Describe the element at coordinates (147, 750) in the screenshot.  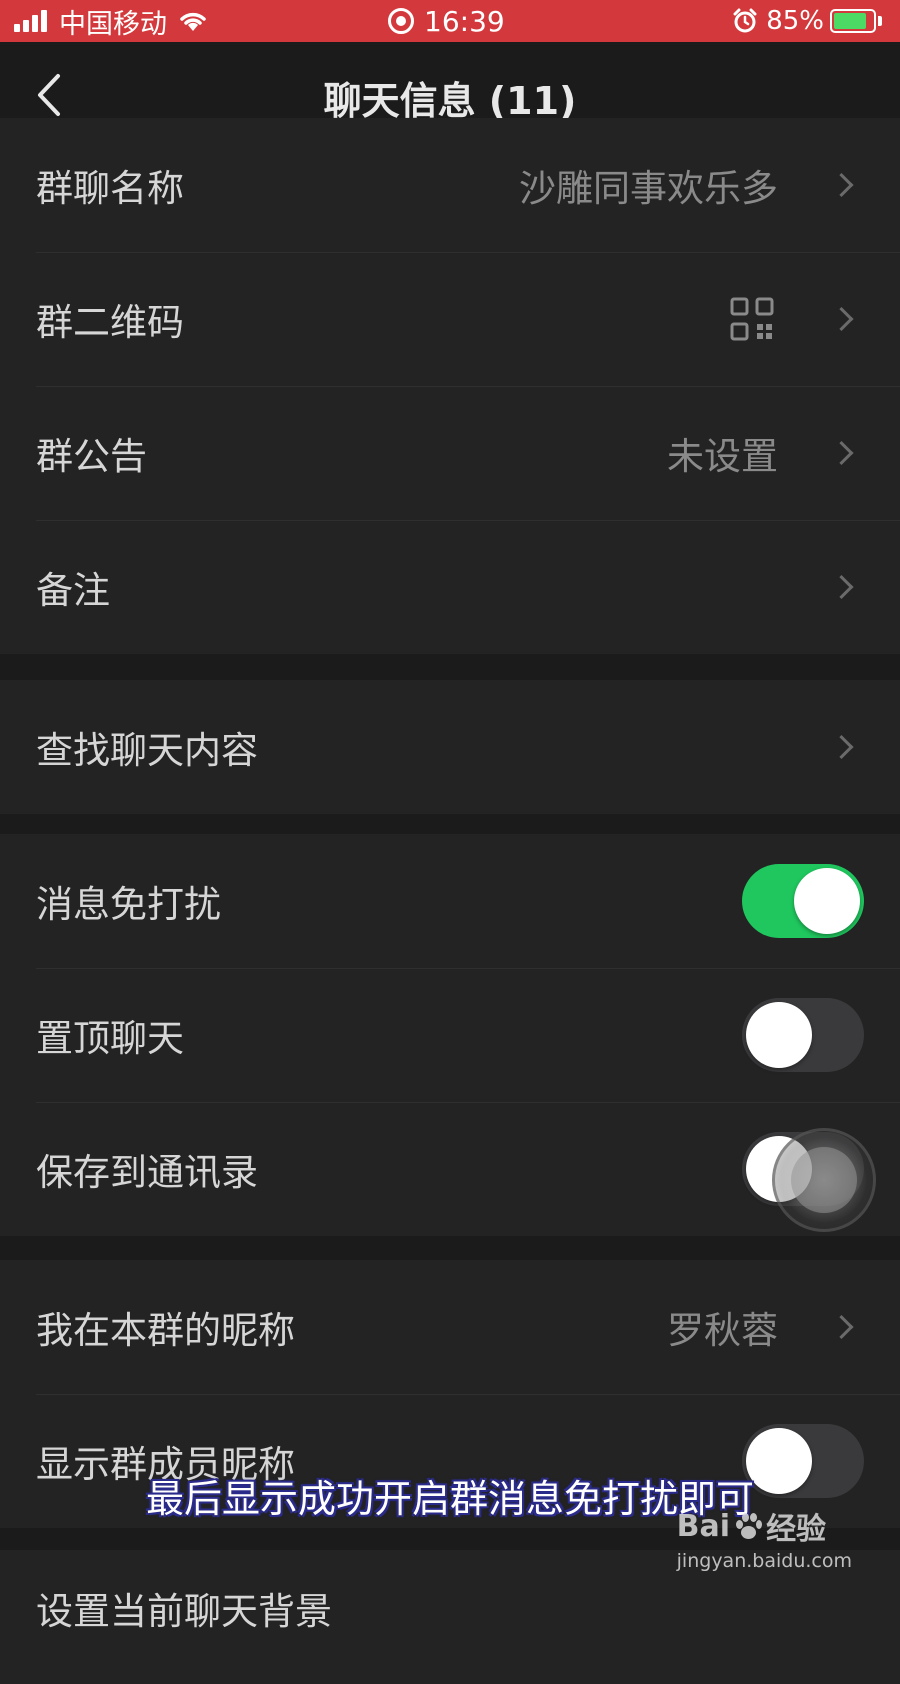
I see `row-label: 查找聊天内容` at that location.